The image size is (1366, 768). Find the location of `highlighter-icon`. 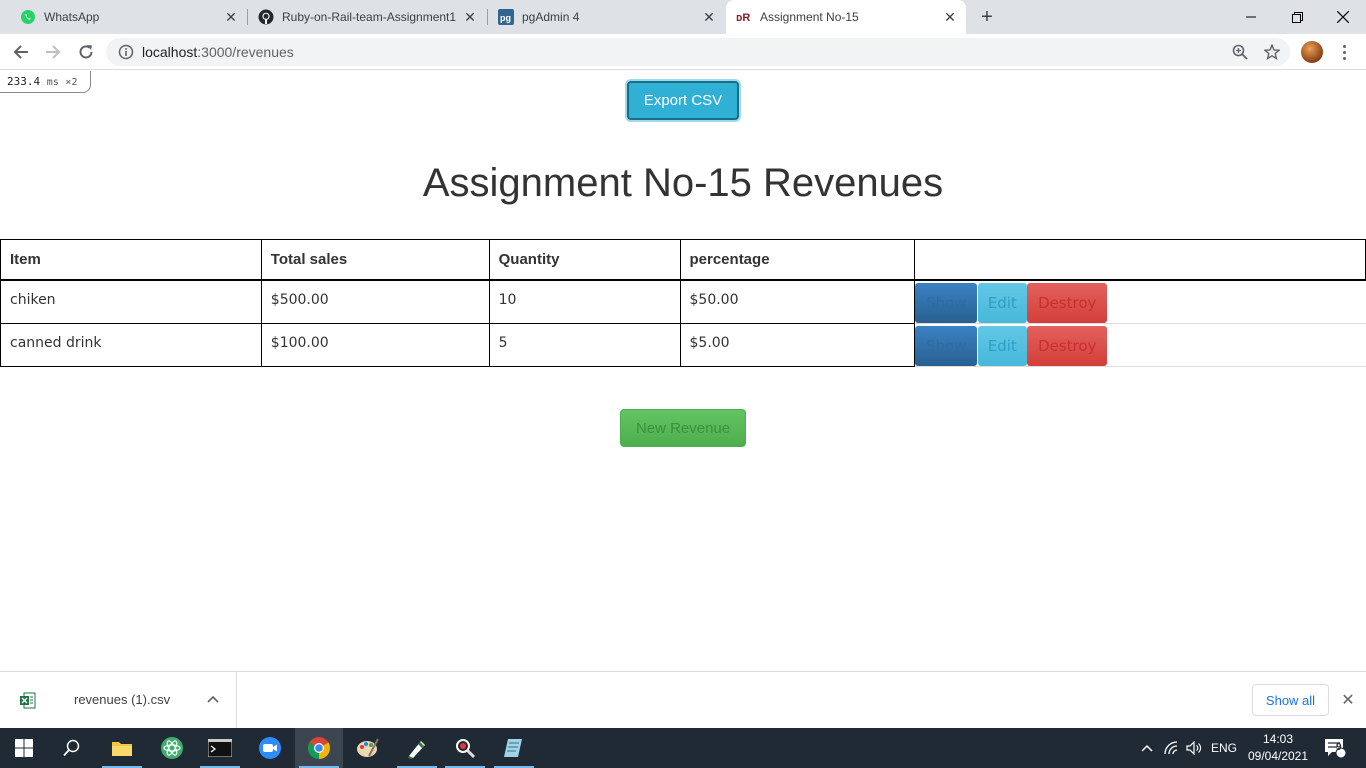

highlighter-icon is located at coordinates (416, 750).